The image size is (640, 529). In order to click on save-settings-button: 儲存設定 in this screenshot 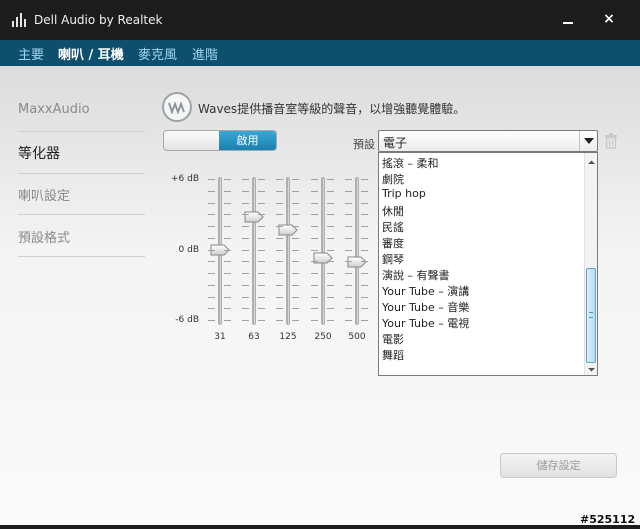, I will do `click(558, 465)`.